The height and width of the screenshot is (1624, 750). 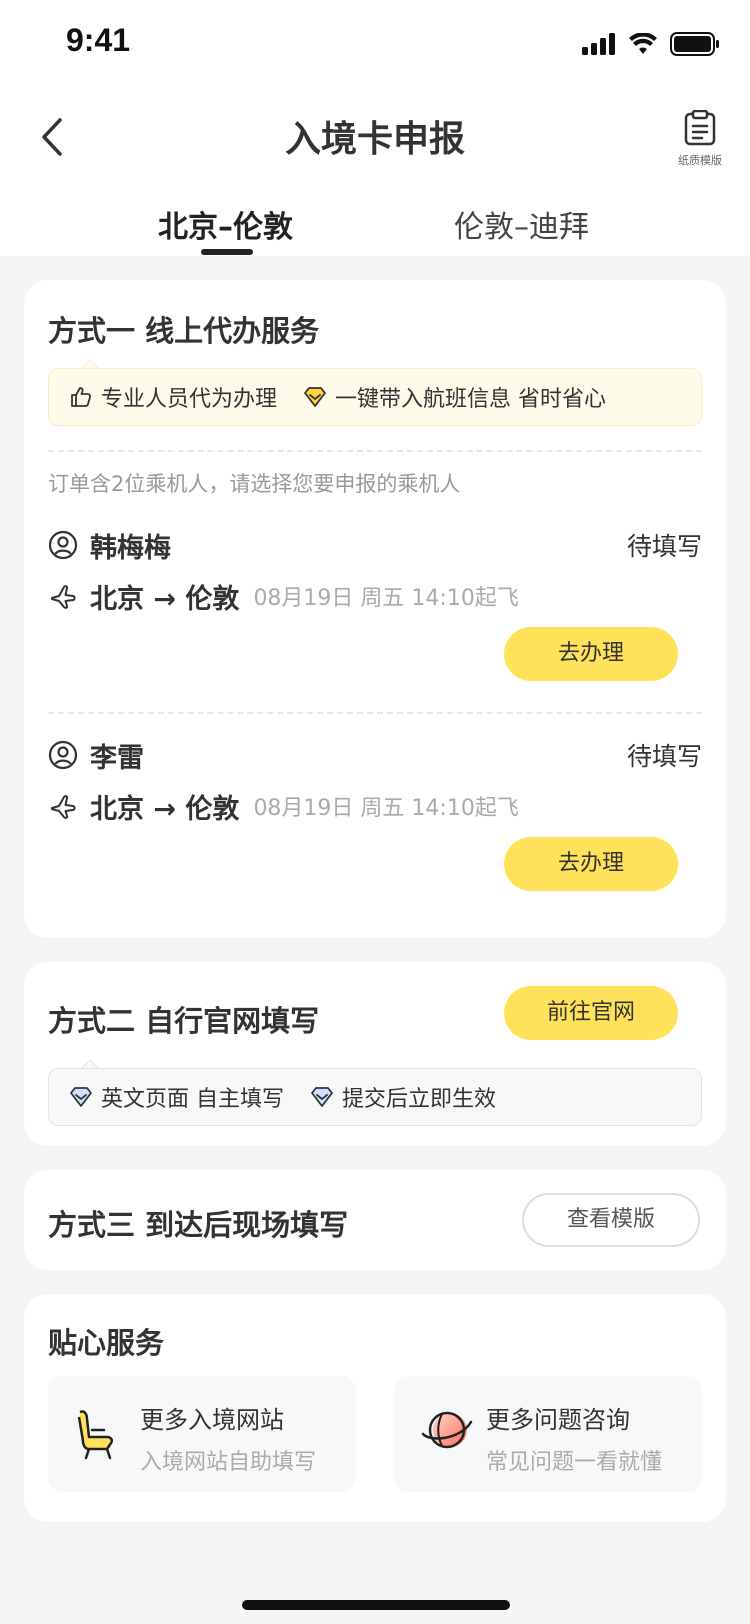 I want to click on services-title: 贴心服务, so click(x=106, y=1343).